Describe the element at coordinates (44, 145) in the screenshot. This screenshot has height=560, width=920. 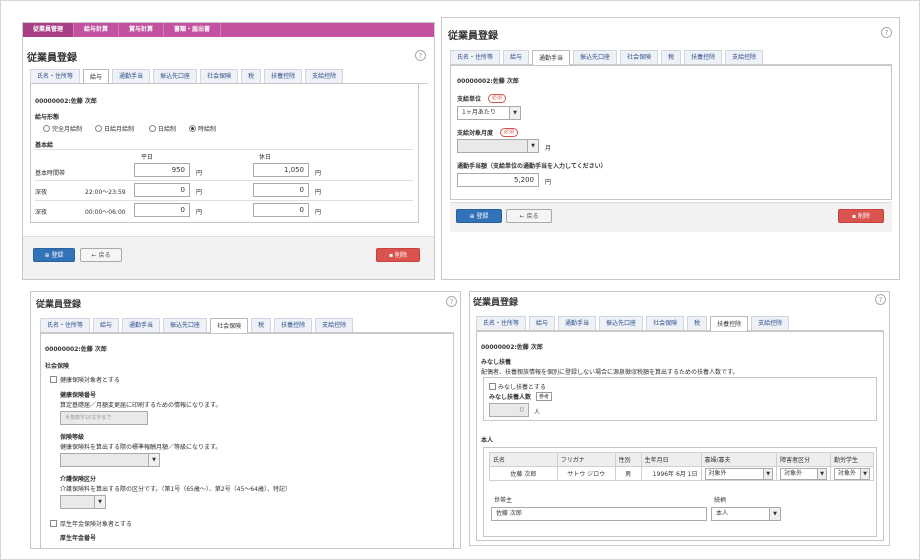
I see `base-pay-label: 基本給` at that location.